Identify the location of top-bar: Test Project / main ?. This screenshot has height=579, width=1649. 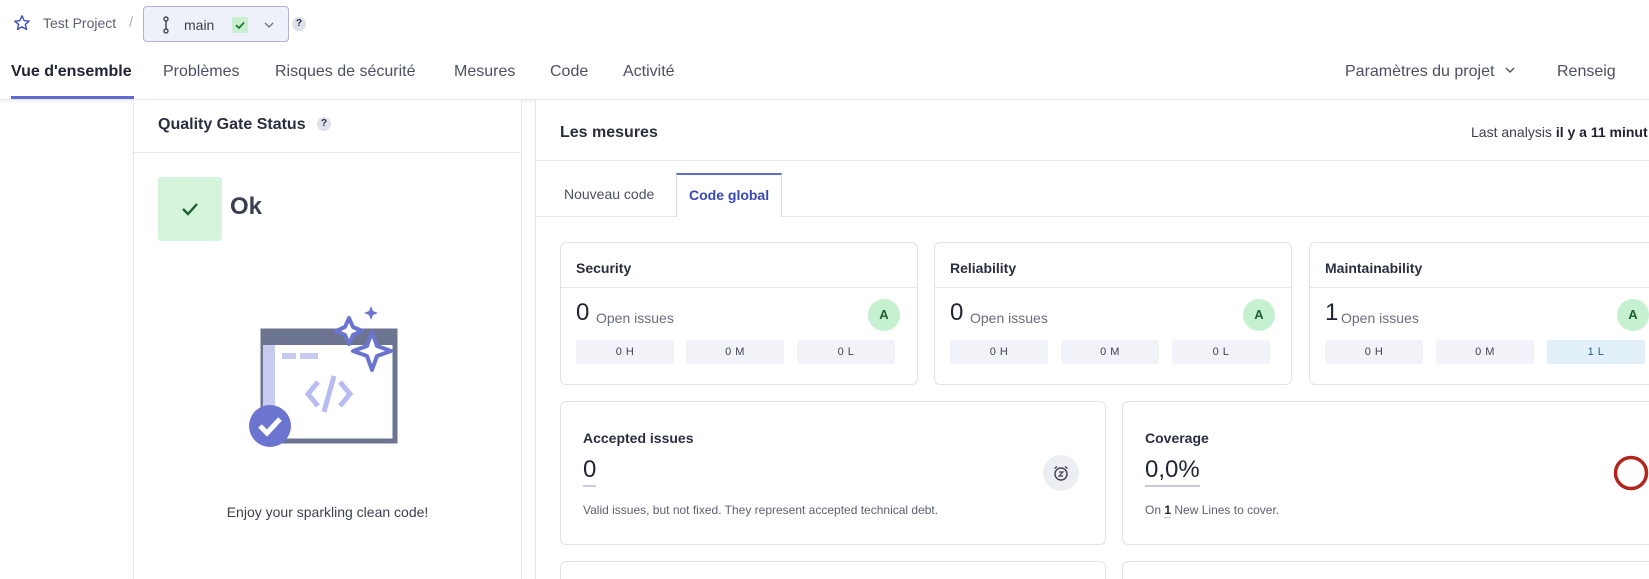
(824, 23).